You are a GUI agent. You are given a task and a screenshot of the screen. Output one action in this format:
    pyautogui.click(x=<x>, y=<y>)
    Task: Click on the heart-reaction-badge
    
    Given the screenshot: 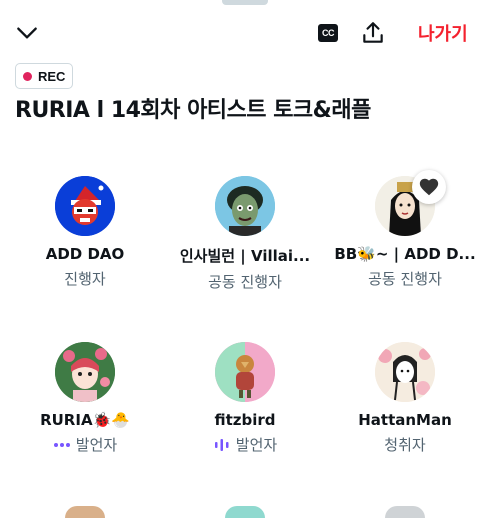 What is the action you would take?
    pyautogui.click(x=429, y=187)
    